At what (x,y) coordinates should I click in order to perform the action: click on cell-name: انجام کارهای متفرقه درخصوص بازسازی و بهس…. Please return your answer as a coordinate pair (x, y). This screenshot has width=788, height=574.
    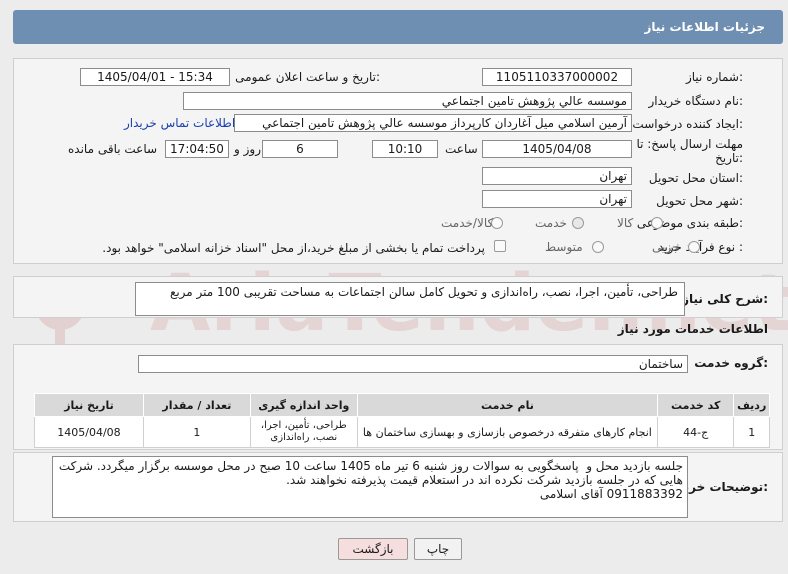
    Looking at the image, I should click on (507, 432).